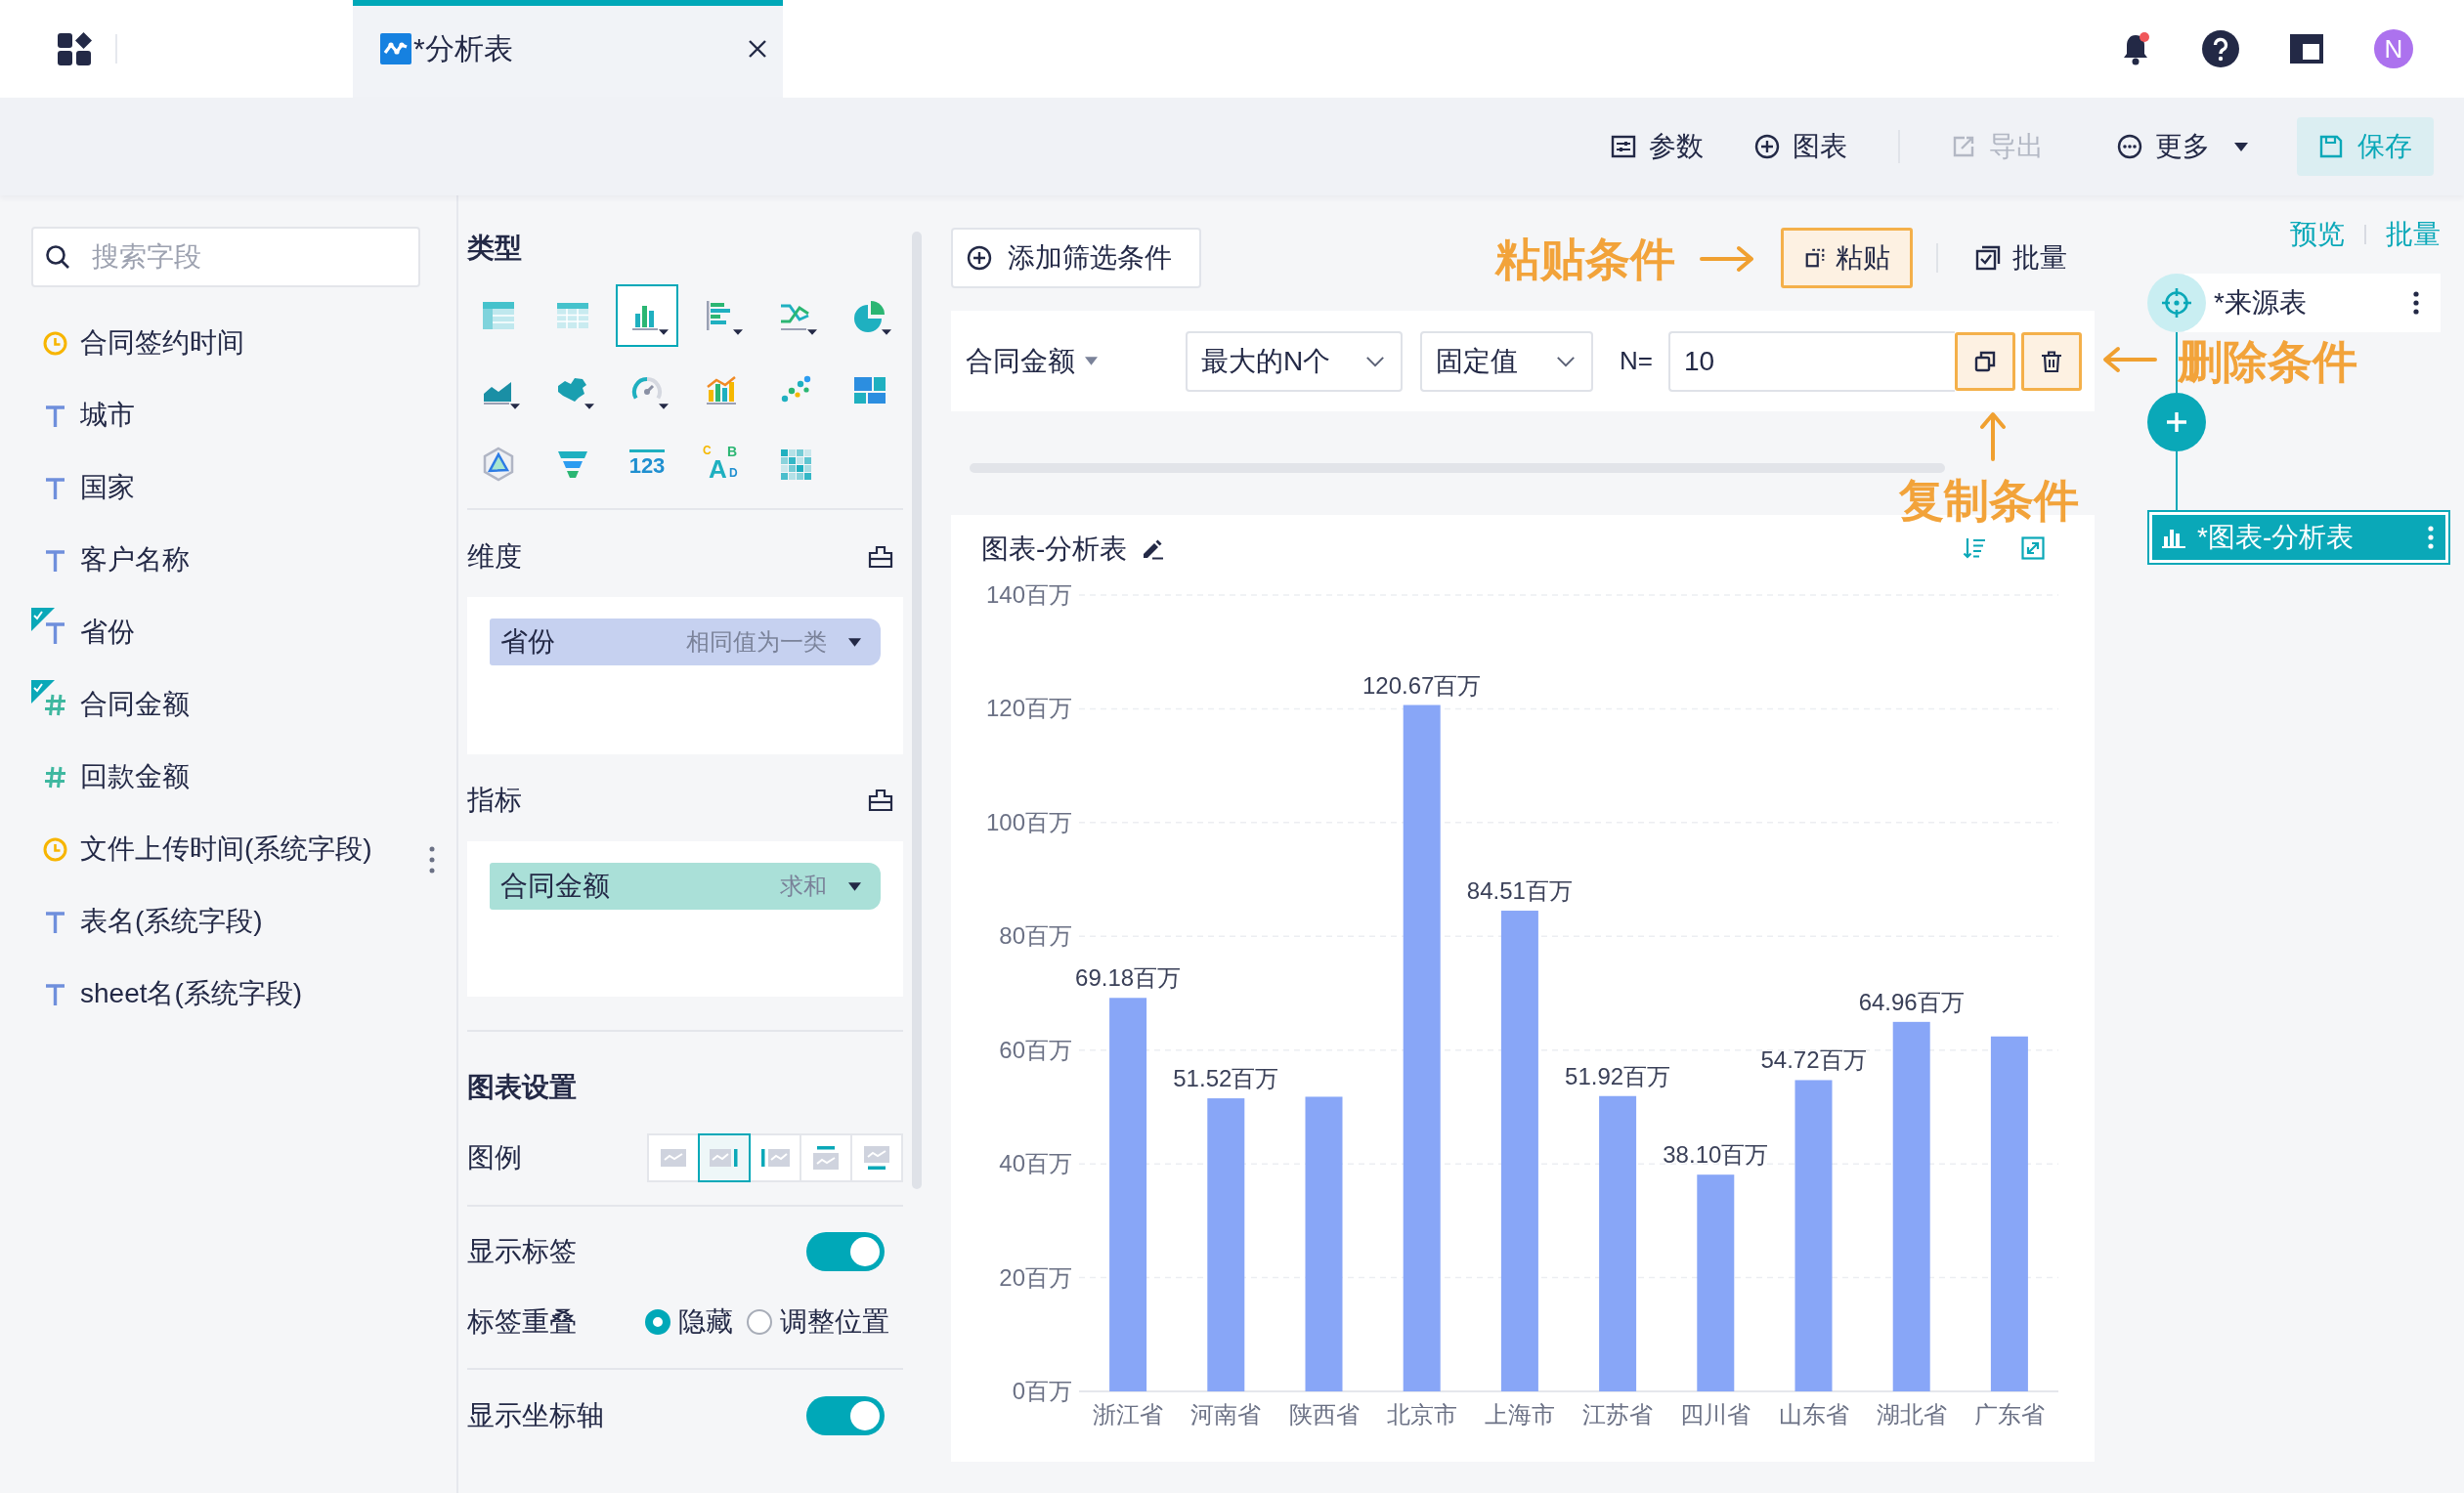  I want to click on field-item: 省份, so click(243, 632).